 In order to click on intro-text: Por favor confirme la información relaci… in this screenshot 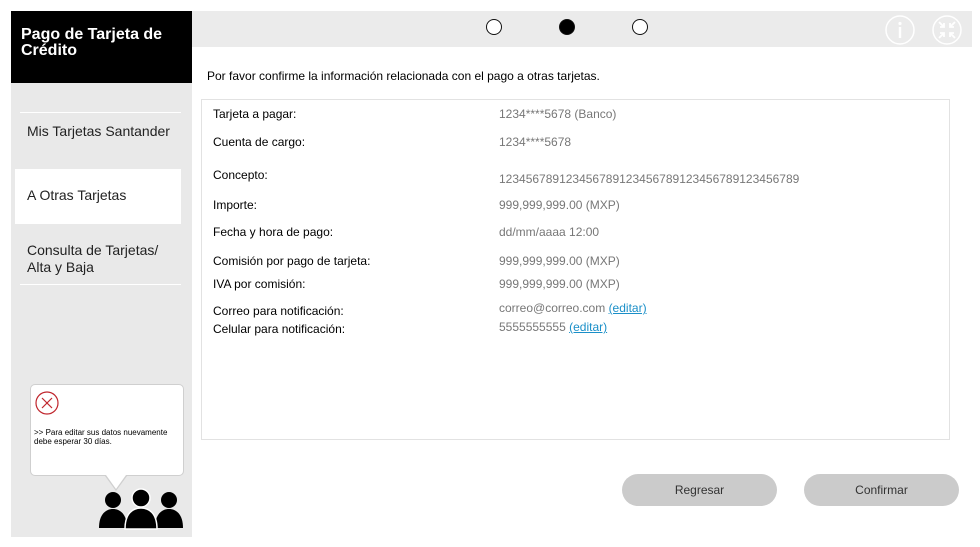, I will do `click(403, 76)`.